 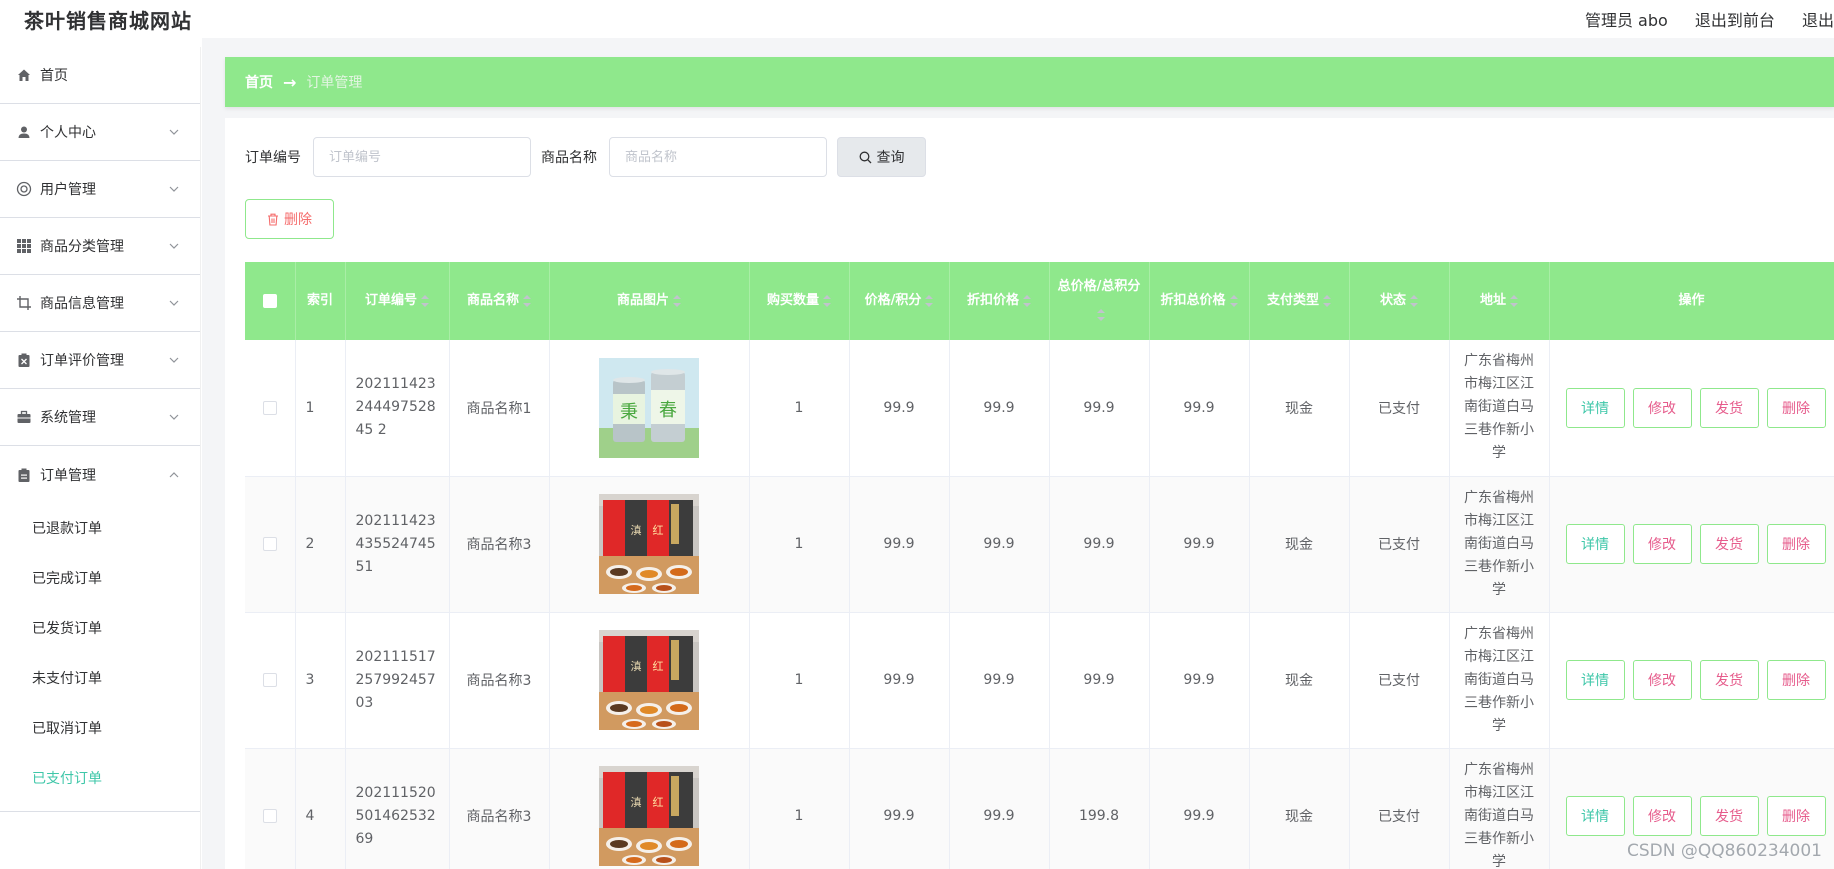 What do you see at coordinates (24, 246) in the screenshot?
I see `grid-icon` at bounding box center [24, 246].